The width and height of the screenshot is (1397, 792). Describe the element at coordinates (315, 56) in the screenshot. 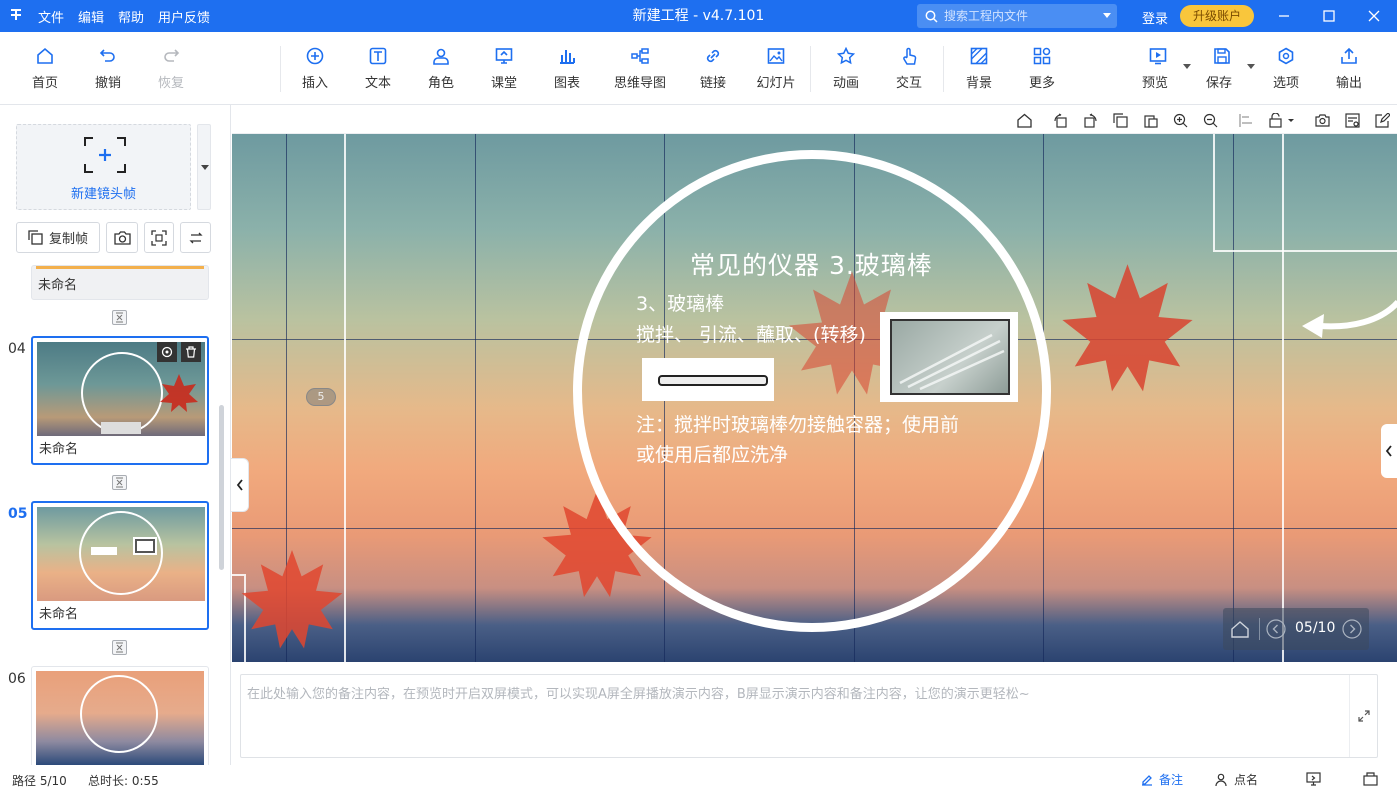

I see `plus-circle-icon` at that location.